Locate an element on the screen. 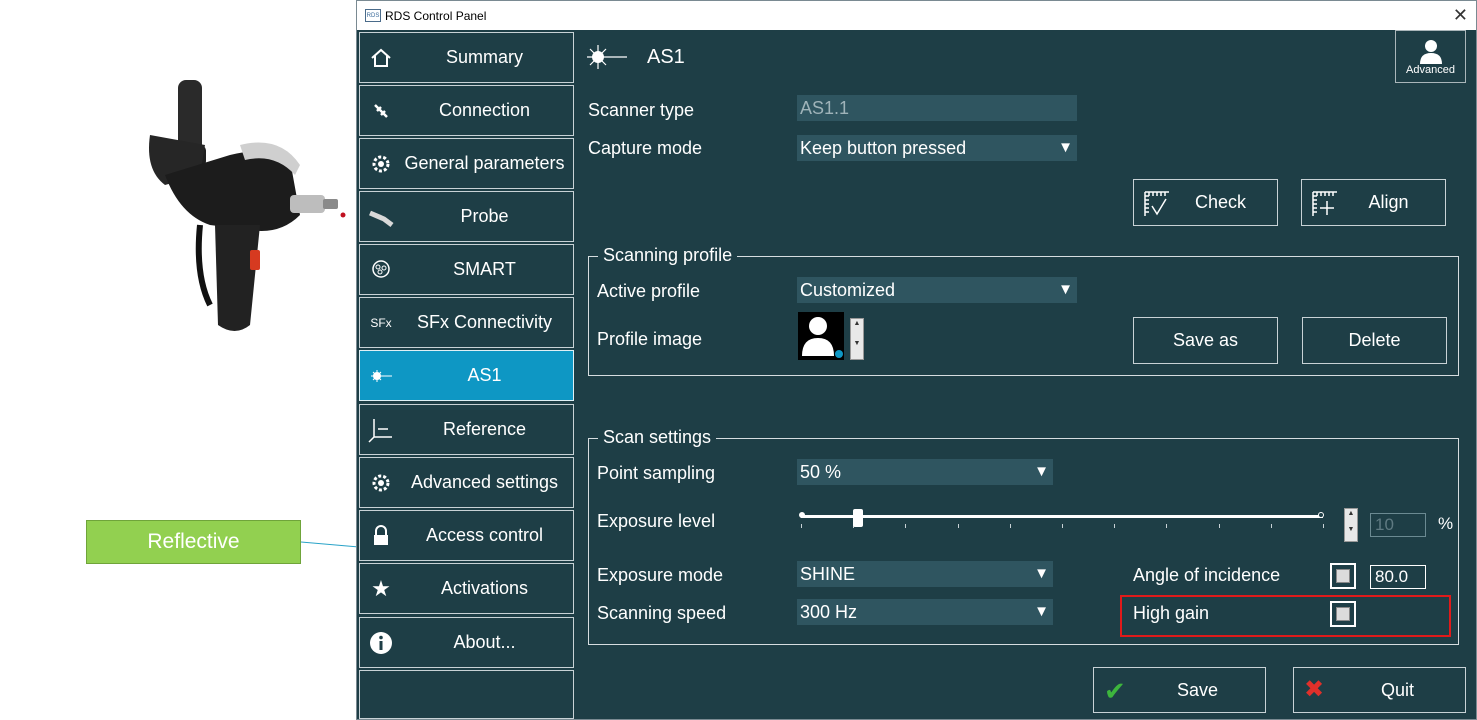  sidebar-item-label: SFx Connectivity is located at coordinates (484, 322).